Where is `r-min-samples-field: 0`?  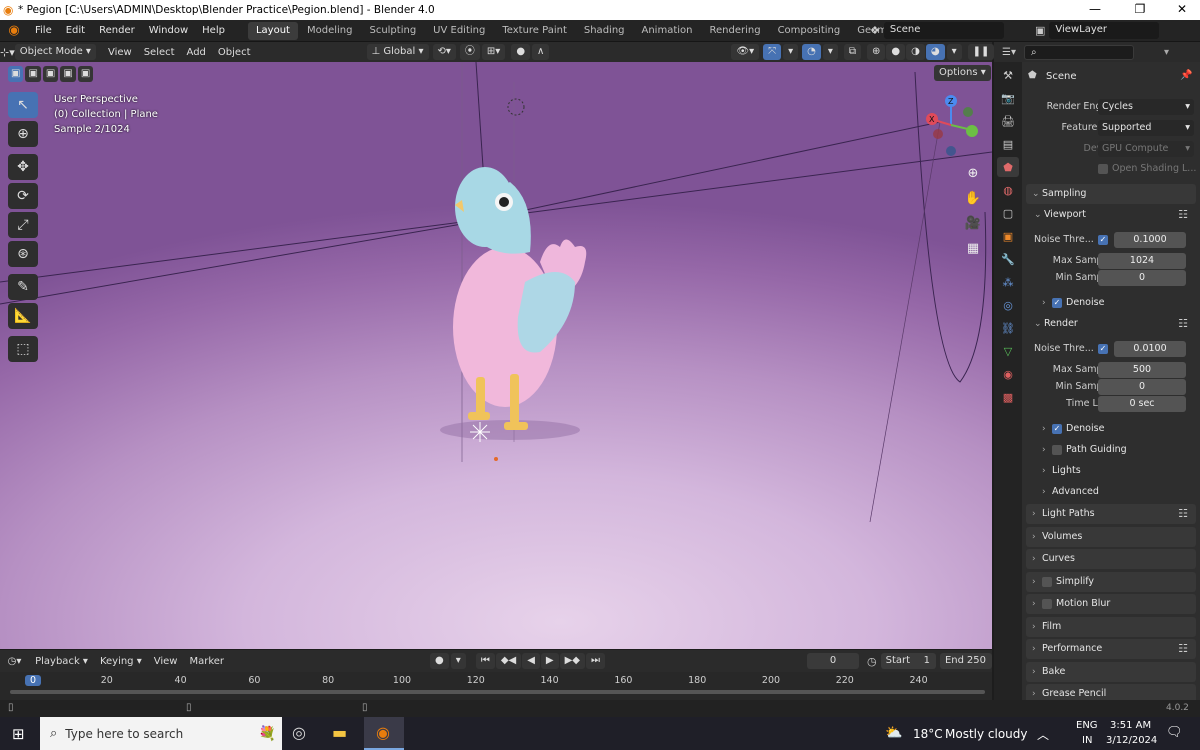
r-min-samples-field: 0 is located at coordinates (1142, 387).